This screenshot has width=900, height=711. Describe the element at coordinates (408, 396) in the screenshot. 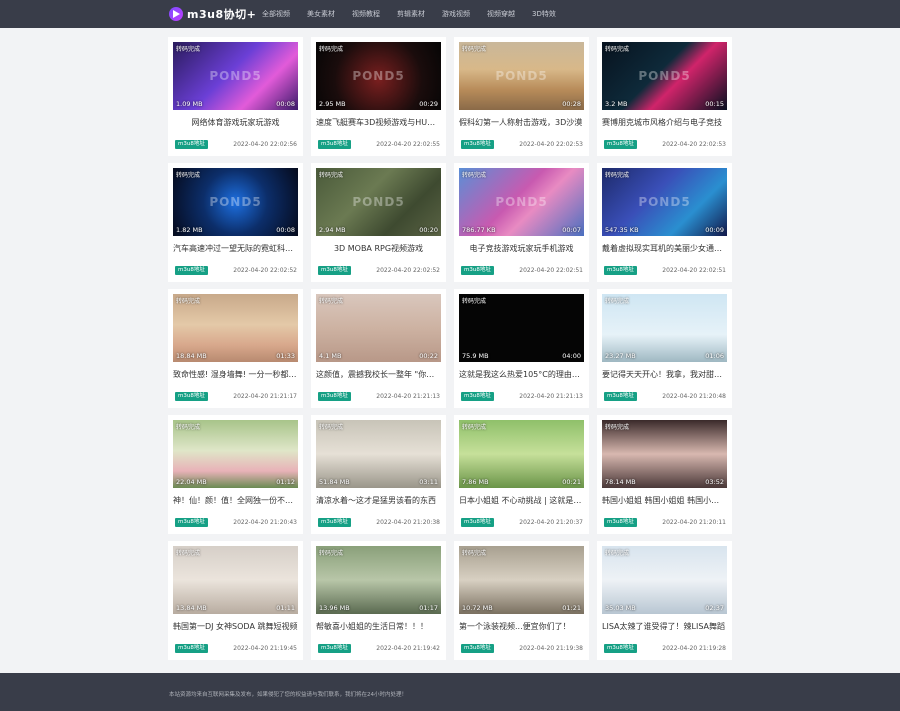

I see `upload-date: 2022-04-20 21:21:13` at that location.